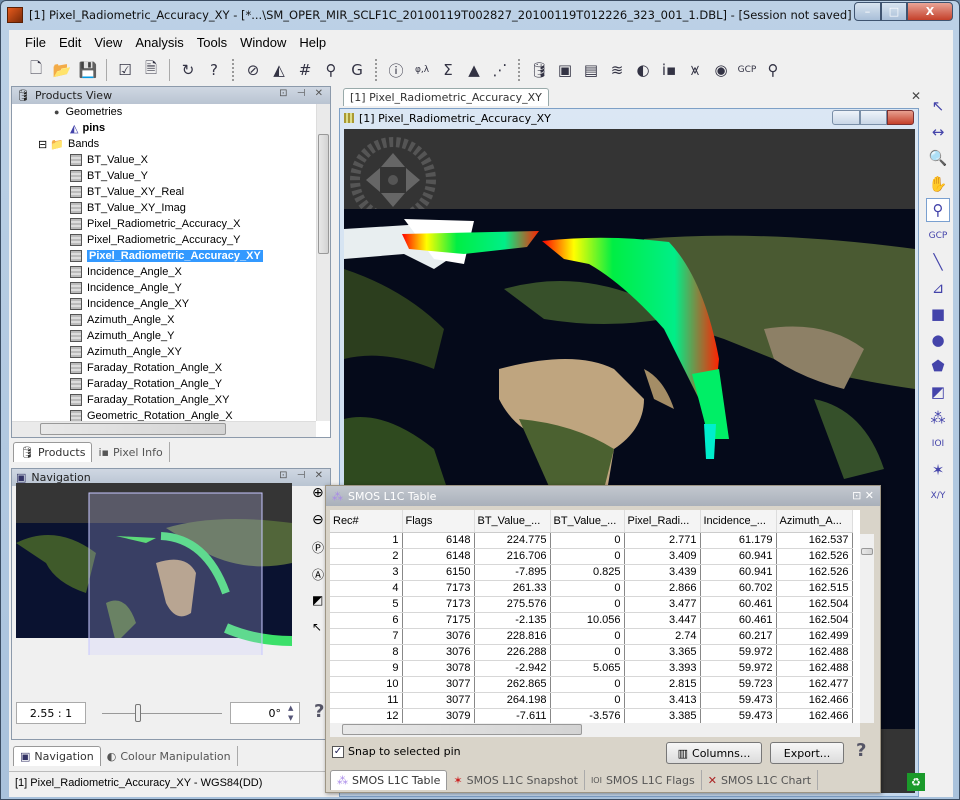 Image resolution: width=960 pixels, height=800 pixels. What do you see at coordinates (938, 496) in the screenshot?
I see `smos-chart-icon: X/Y` at bounding box center [938, 496].